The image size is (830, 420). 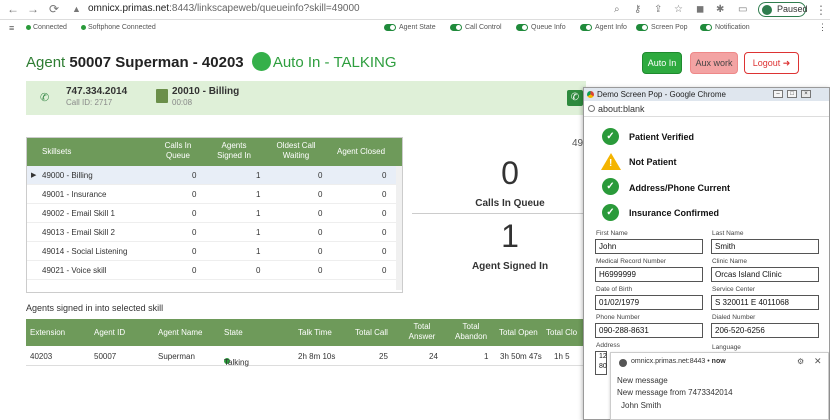 I want to click on skill-row: ▶ 49000 - Billing 0 1 0 0, so click(x=214, y=175).